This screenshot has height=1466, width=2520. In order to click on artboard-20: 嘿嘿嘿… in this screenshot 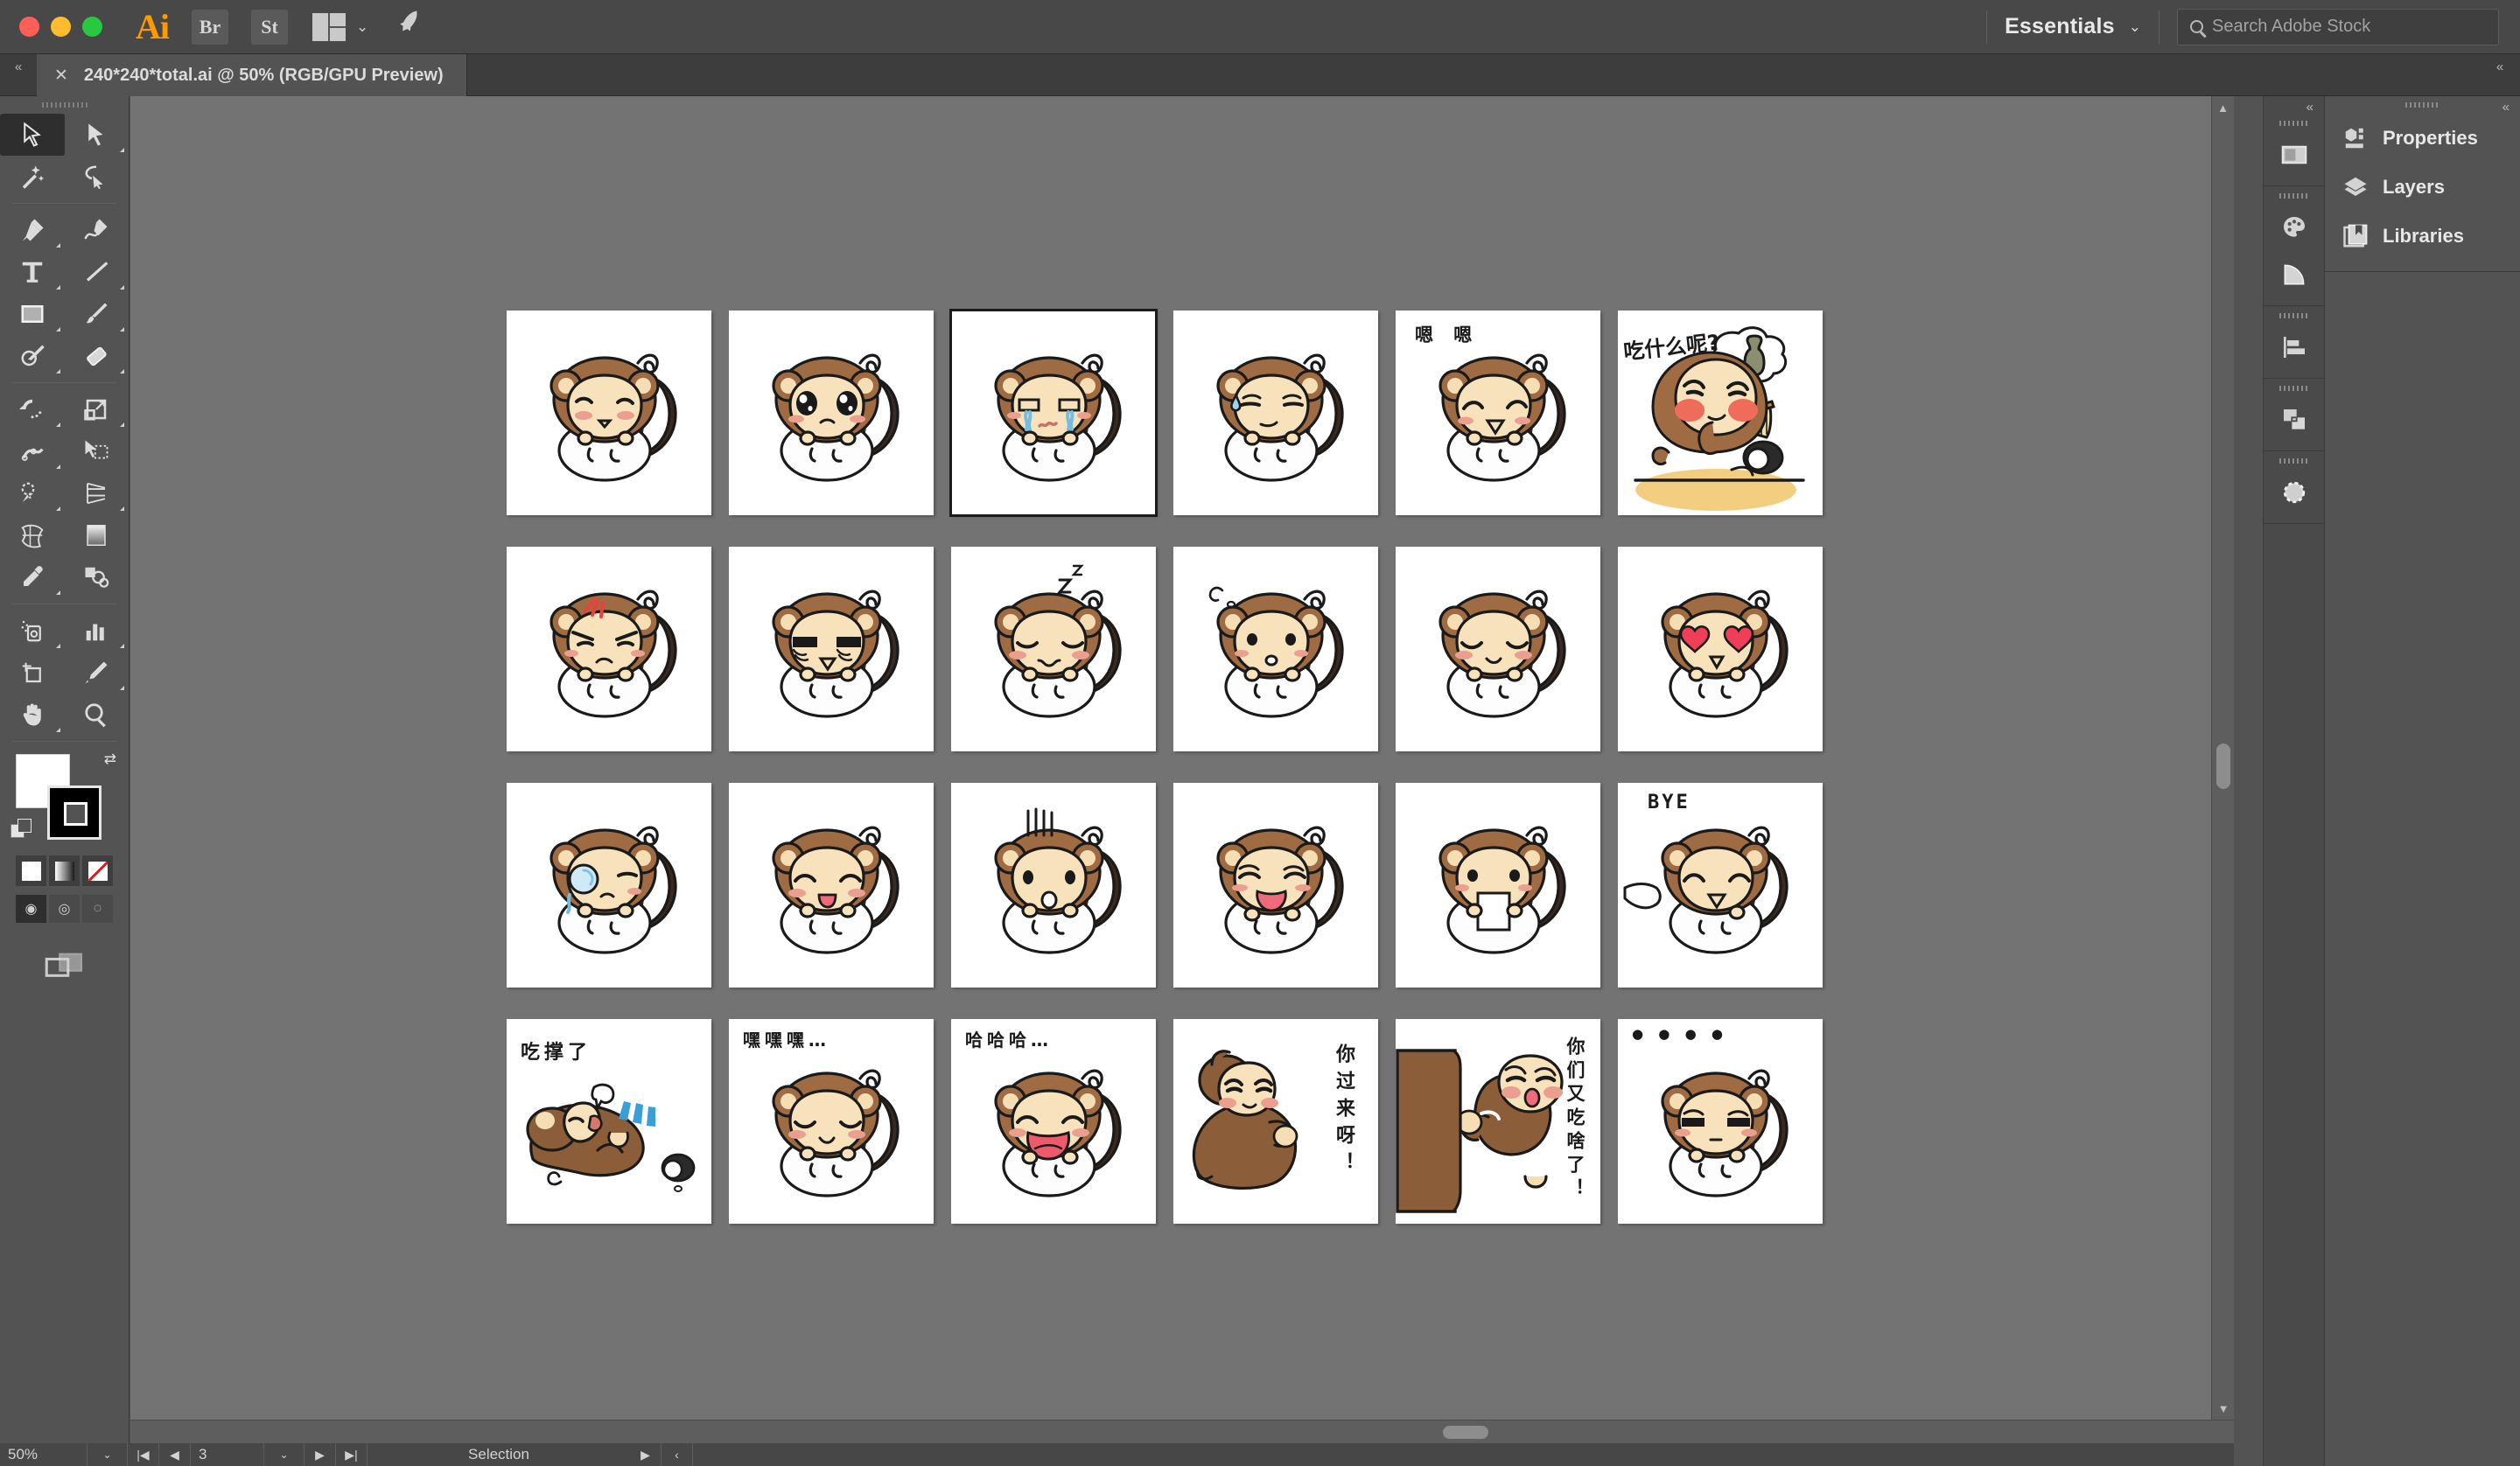, I will do `click(831, 1122)`.